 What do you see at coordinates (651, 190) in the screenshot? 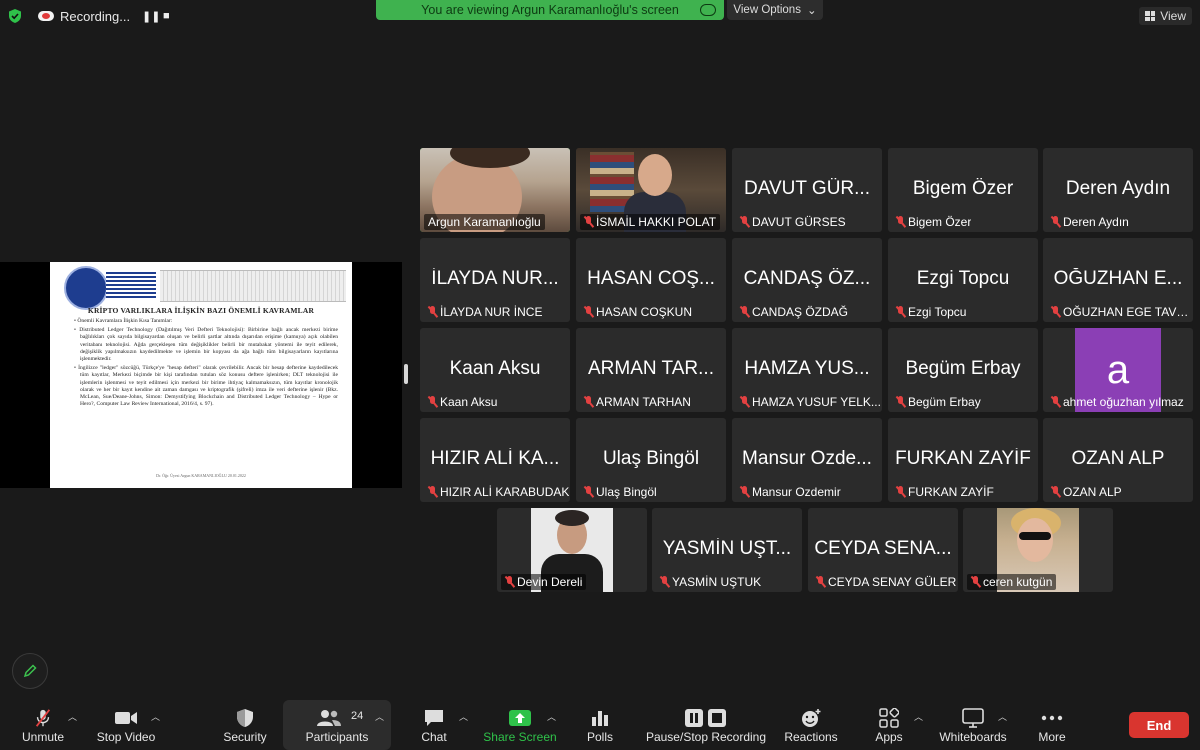
I see `participant-tile: İSMAİL HAKKI POLAT` at bounding box center [651, 190].